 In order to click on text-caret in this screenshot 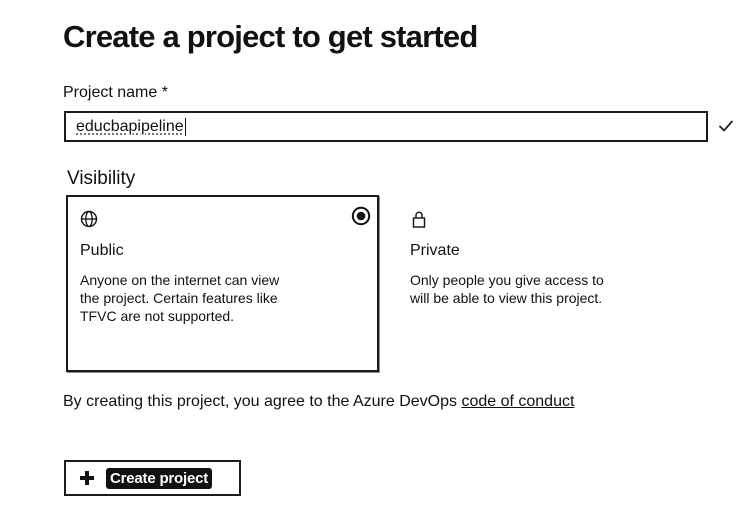, I will do `click(185, 126)`.